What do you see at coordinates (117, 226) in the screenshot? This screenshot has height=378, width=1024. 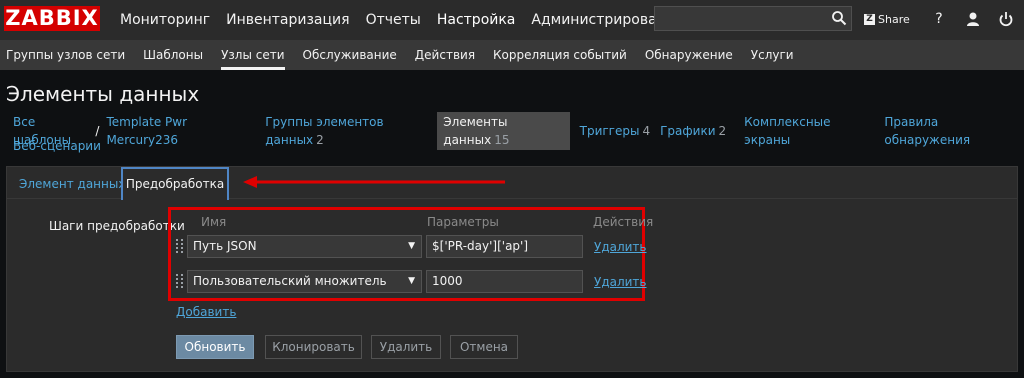 I see `preprocessing-steps-label: Шаги предобработки` at bounding box center [117, 226].